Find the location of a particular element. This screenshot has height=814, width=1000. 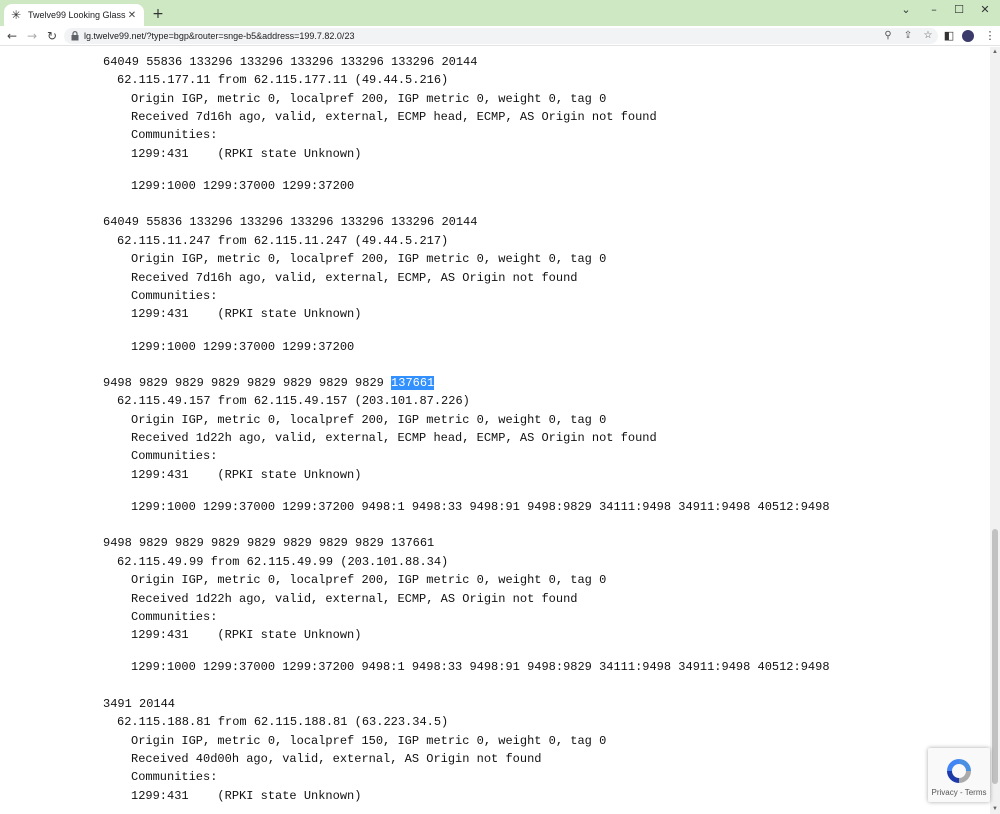

minimize-icon: – is located at coordinates (934, 10).